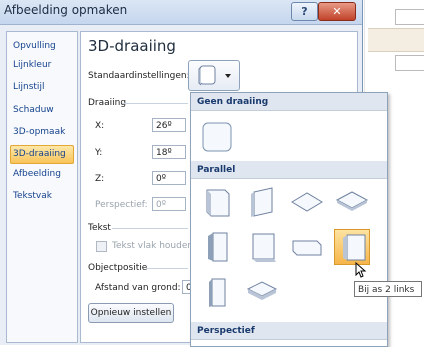 The height and width of the screenshot is (347, 424). What do you see at coordinates (132, 46) in the screenshot?
I see `page-title: 3D-draaiing` at bounding box center [132, 46].